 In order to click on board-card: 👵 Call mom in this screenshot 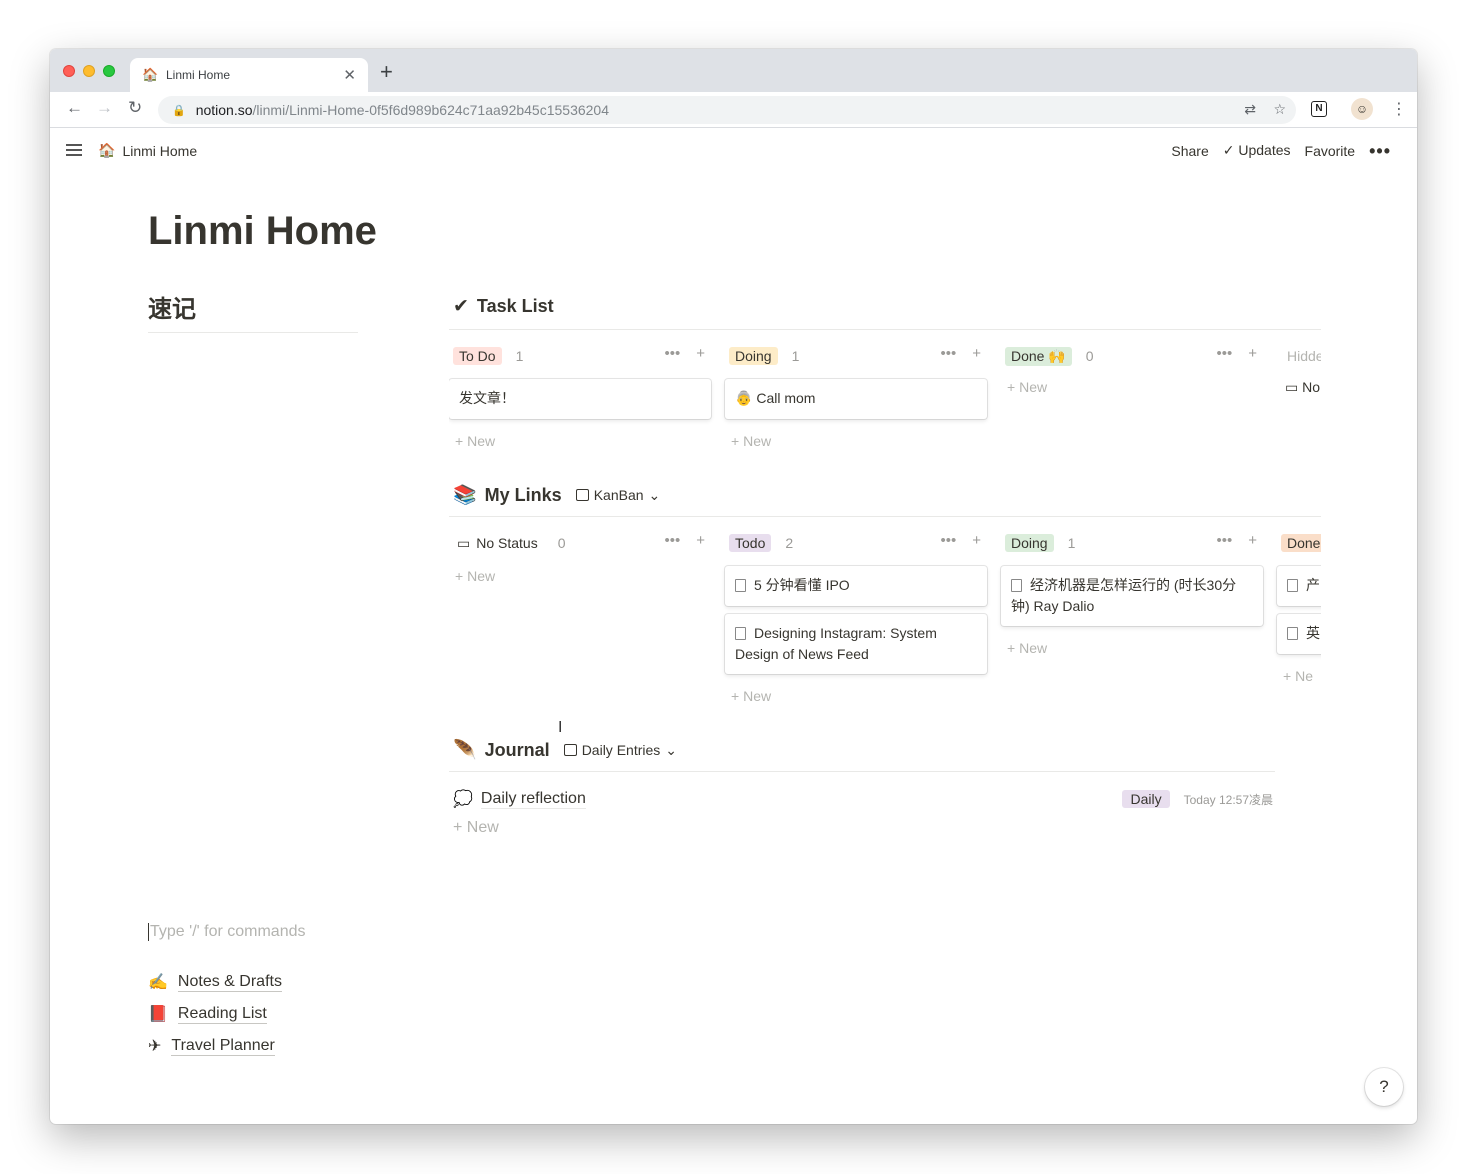, I will do `click(856, 399)`.